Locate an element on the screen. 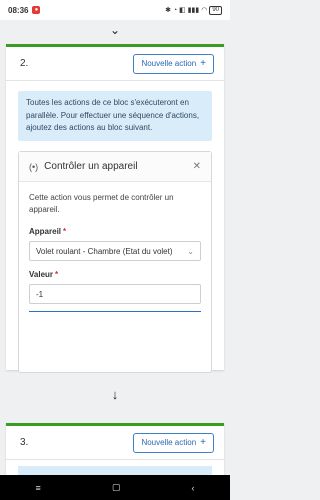  chevron-down-icon: ⌄ is located at coordinates (190, 251).